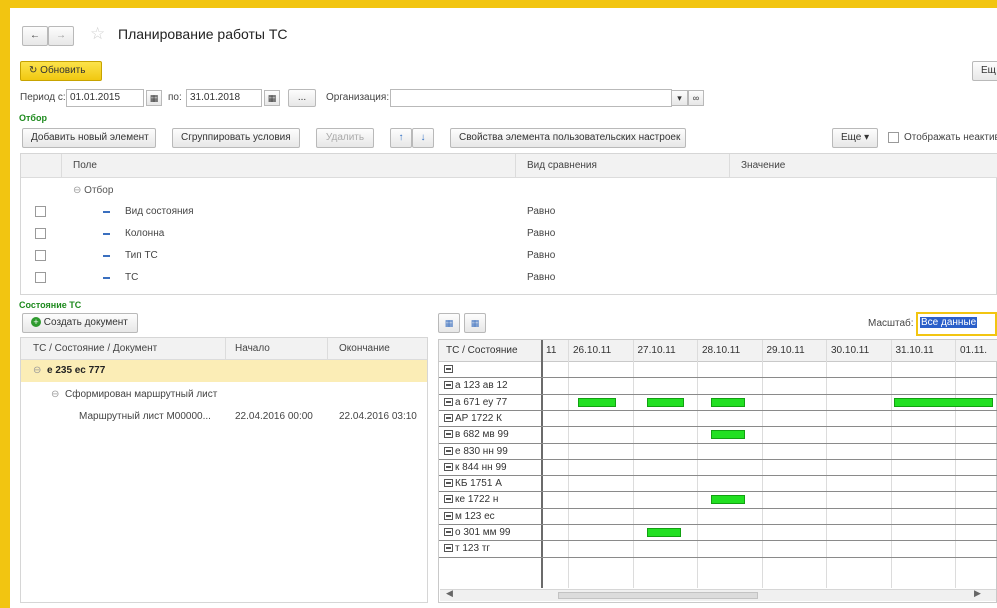  Describe the element at coordinates (482, 350) in the screenshot. I see `gantt-header-label: ТС / Состояние` at that location.